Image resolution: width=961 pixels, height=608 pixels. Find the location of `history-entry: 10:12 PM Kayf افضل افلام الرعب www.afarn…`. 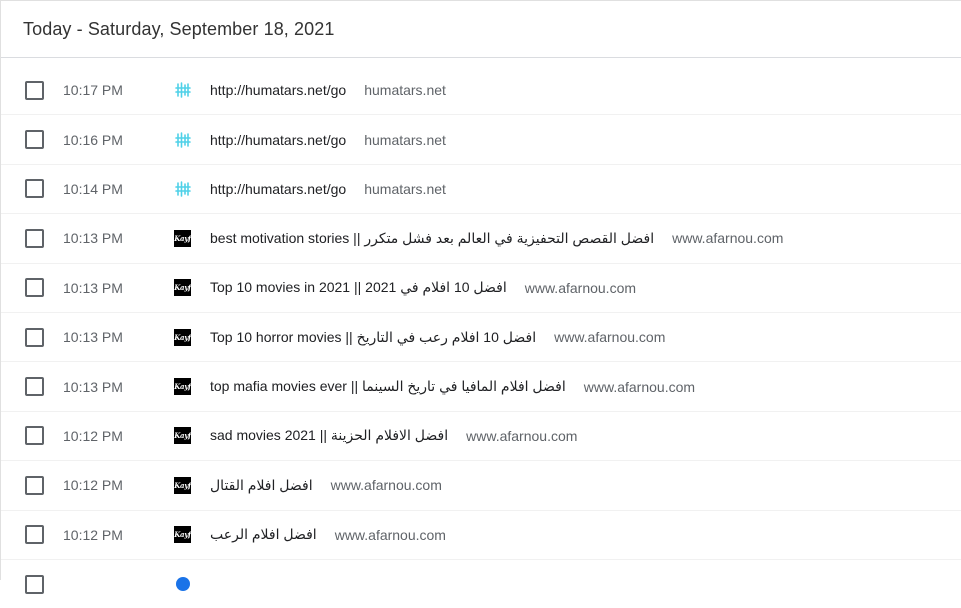

history-entry: 10:12 PM Kayf افضل افلام الرعب www.afarn… is located at coordinates (481, 534).